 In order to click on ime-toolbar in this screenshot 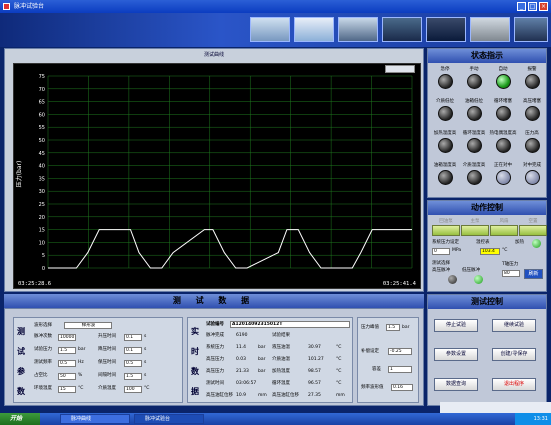, I will do `click(495, 407)`.